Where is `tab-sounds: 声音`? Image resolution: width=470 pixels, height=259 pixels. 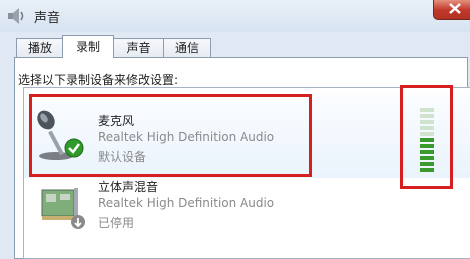
tab-sounds: 声音 is located at coordinates (138, 47).